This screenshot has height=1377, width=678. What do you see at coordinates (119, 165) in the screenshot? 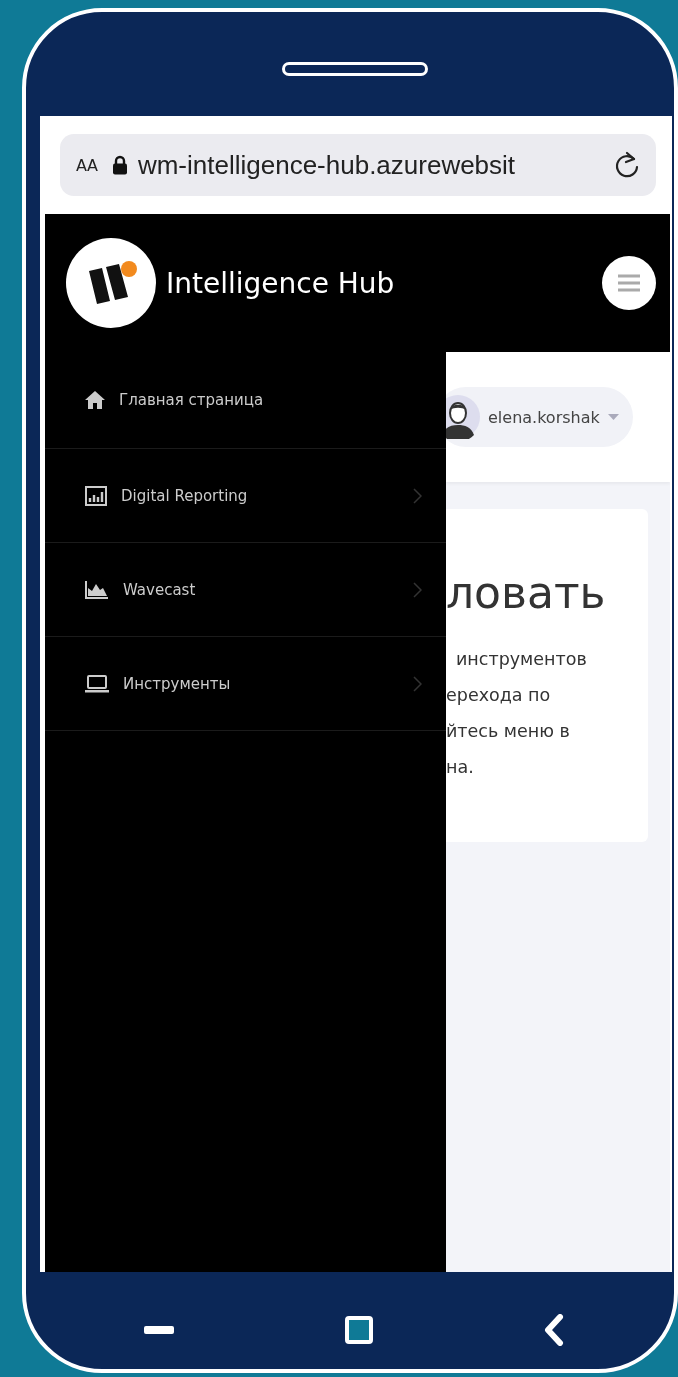
I see `lock-icon` at bounding box center [119, 165].